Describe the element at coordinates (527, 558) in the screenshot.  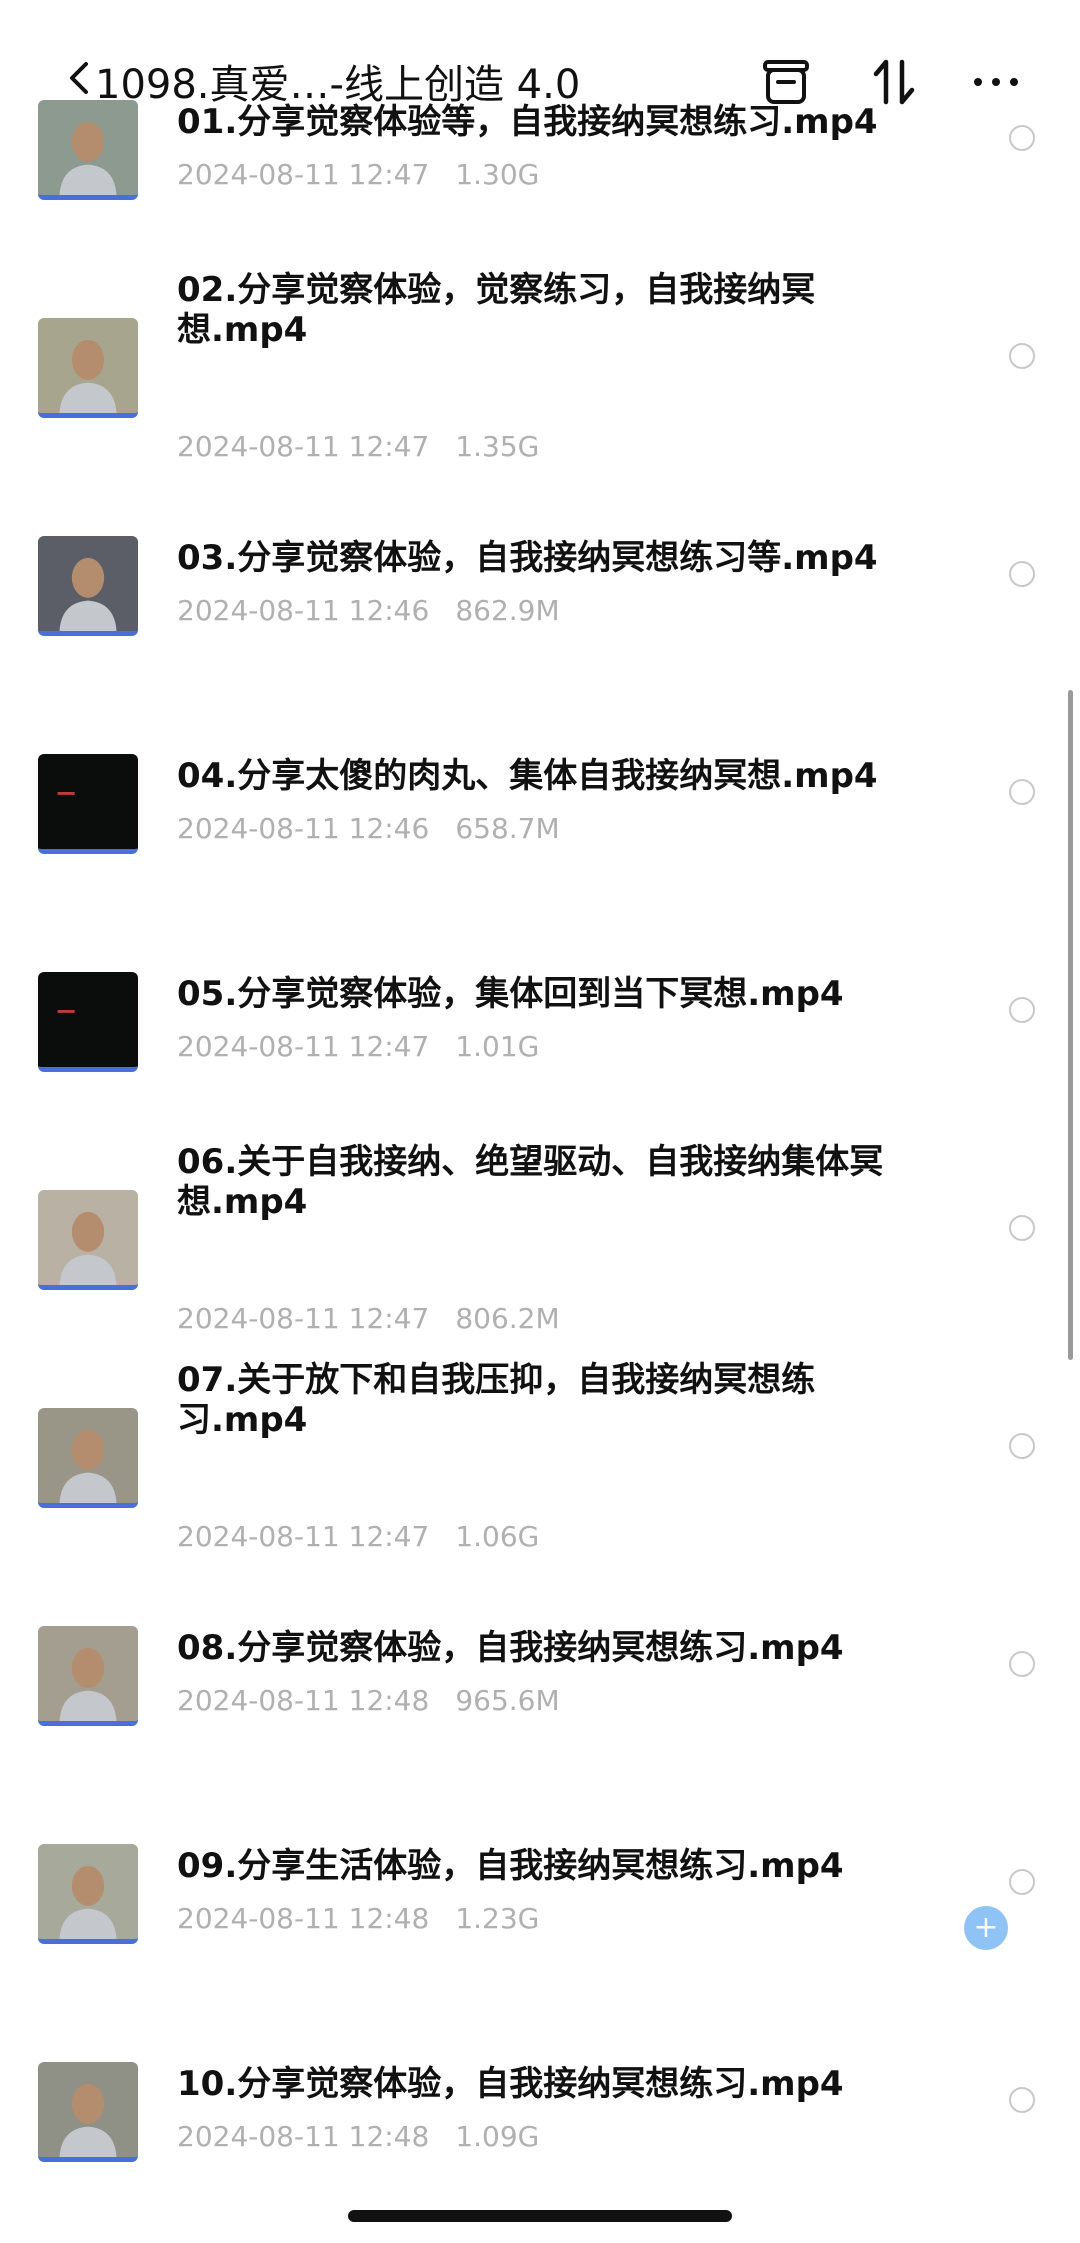
I see `file-name: 03.分享觉察体验，自我接纳冥想练习等.mp4` at that location.